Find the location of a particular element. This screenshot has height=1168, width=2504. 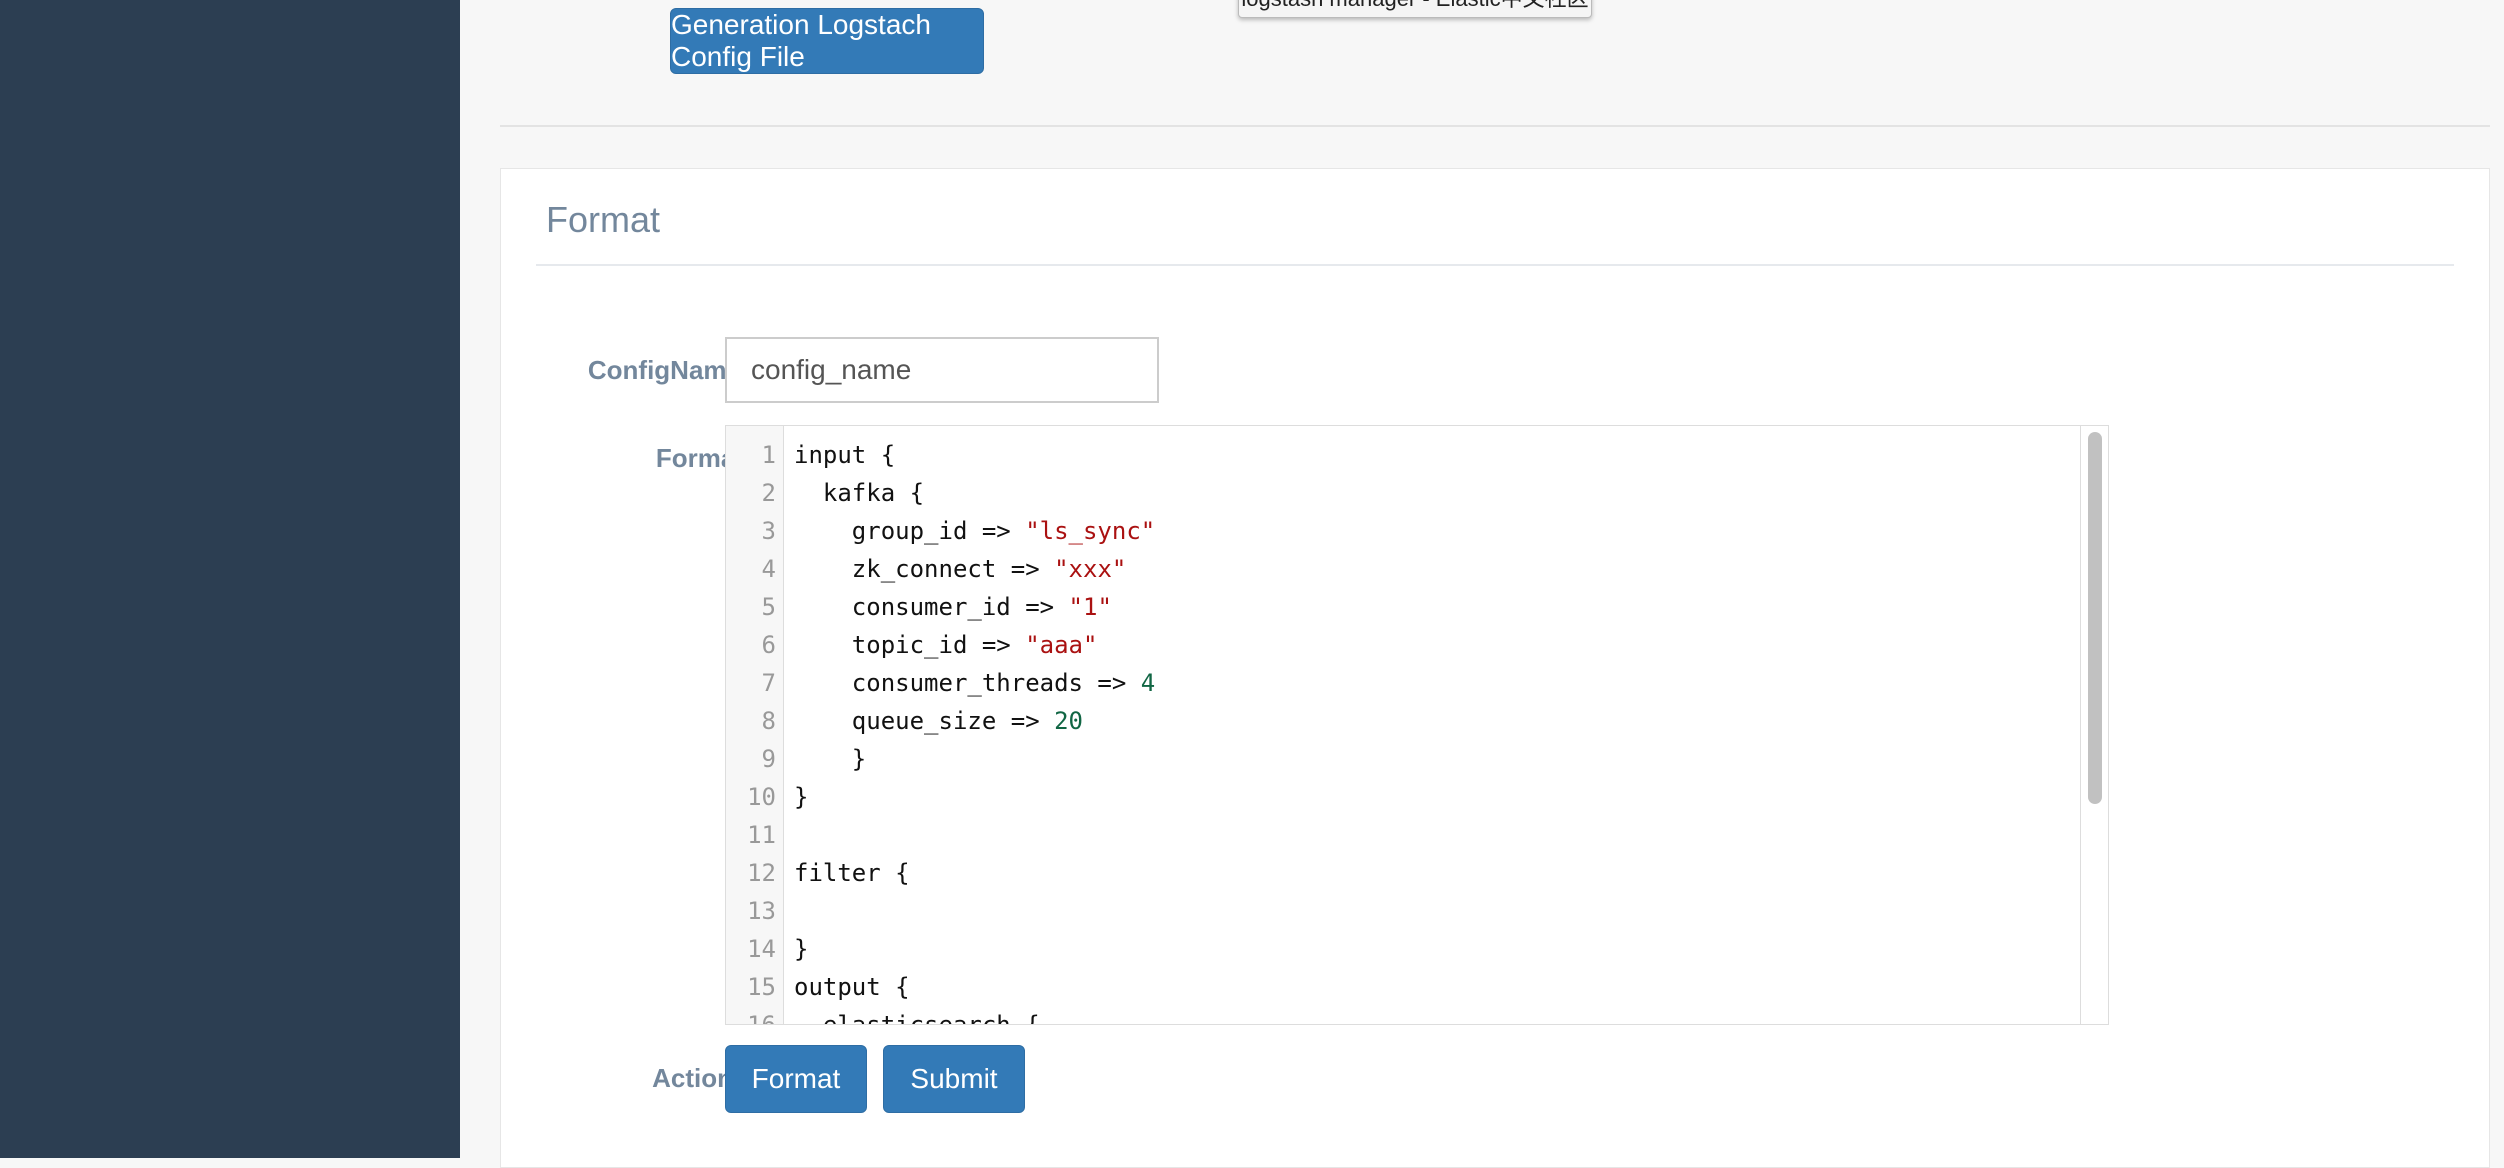

code-text: zk_connect => "xxx" is located at coordinates (960, 569).